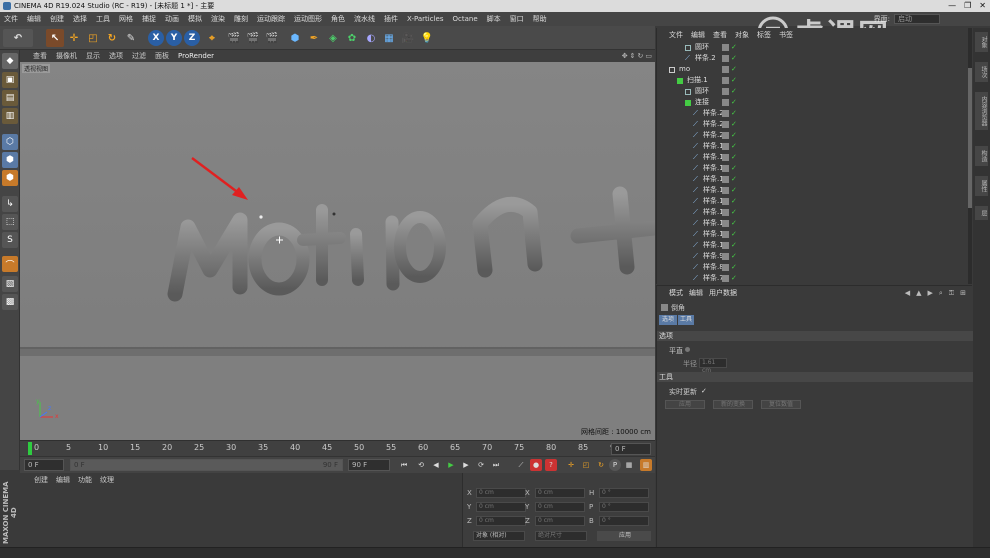 This screenshot has height=558, width=990. What do you see at coordinates (40, 56) in the screenshot?
I see `viewport-menu-0: 查看` at bounding box center [40, 56].